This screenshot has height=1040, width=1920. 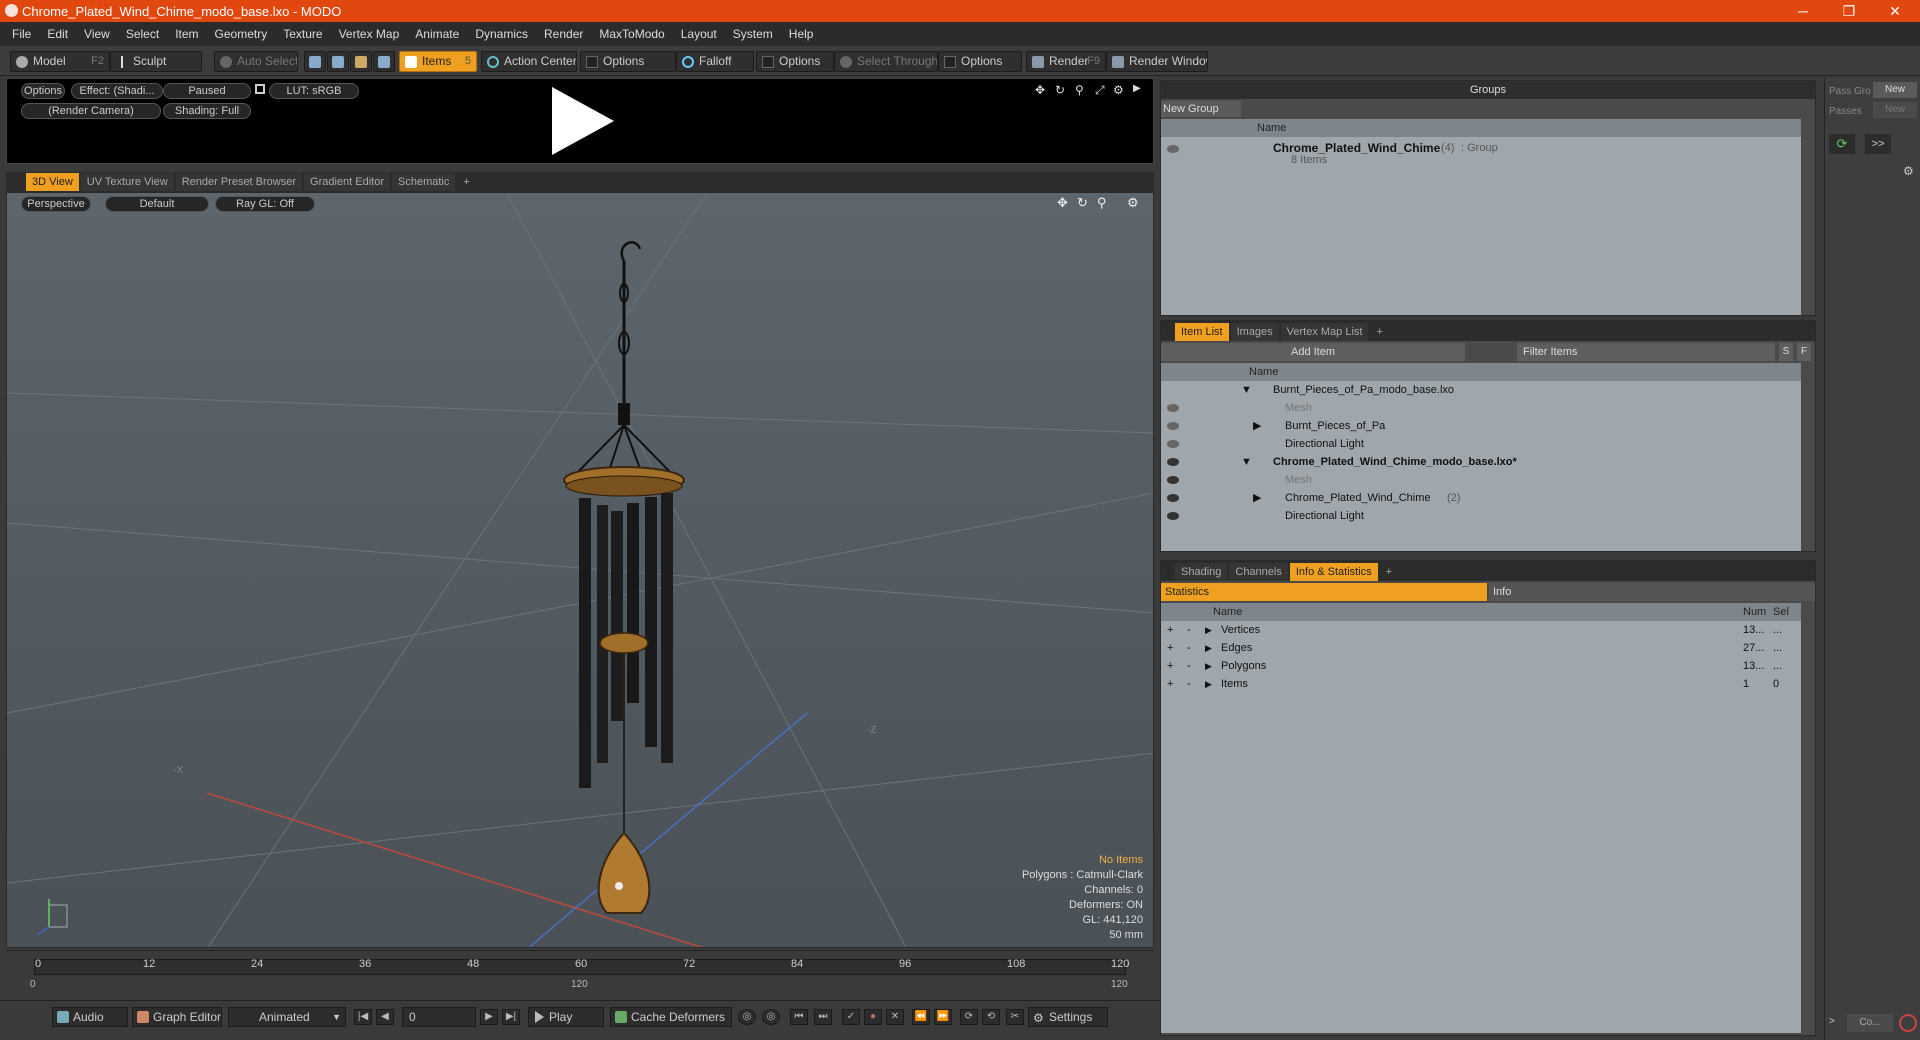 I want to click on tab-schematic: Schematic, so click(x=424, y=182).